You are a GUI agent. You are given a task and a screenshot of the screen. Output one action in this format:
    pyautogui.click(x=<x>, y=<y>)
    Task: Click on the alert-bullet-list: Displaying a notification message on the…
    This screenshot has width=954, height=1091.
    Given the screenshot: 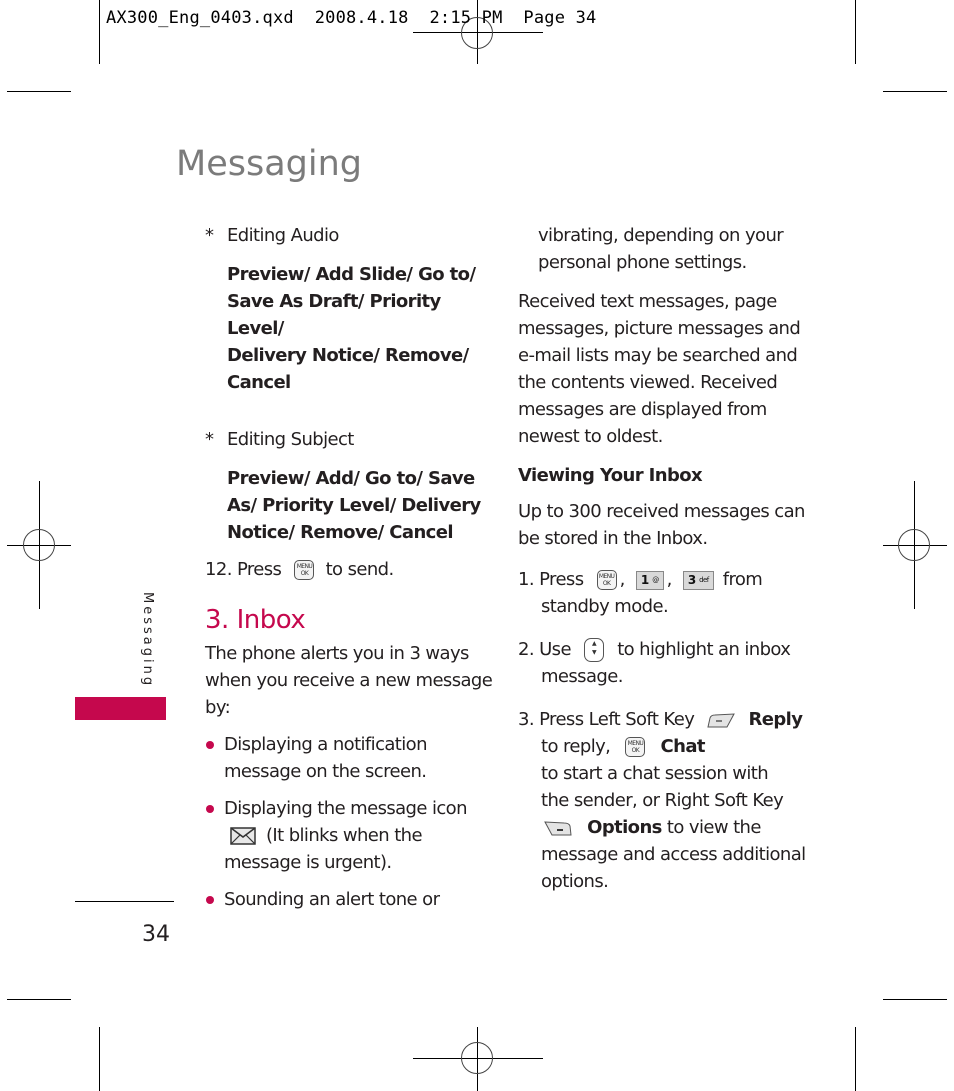 What is the action you would take?
    pyautogui.click(x=350, y=822)
    